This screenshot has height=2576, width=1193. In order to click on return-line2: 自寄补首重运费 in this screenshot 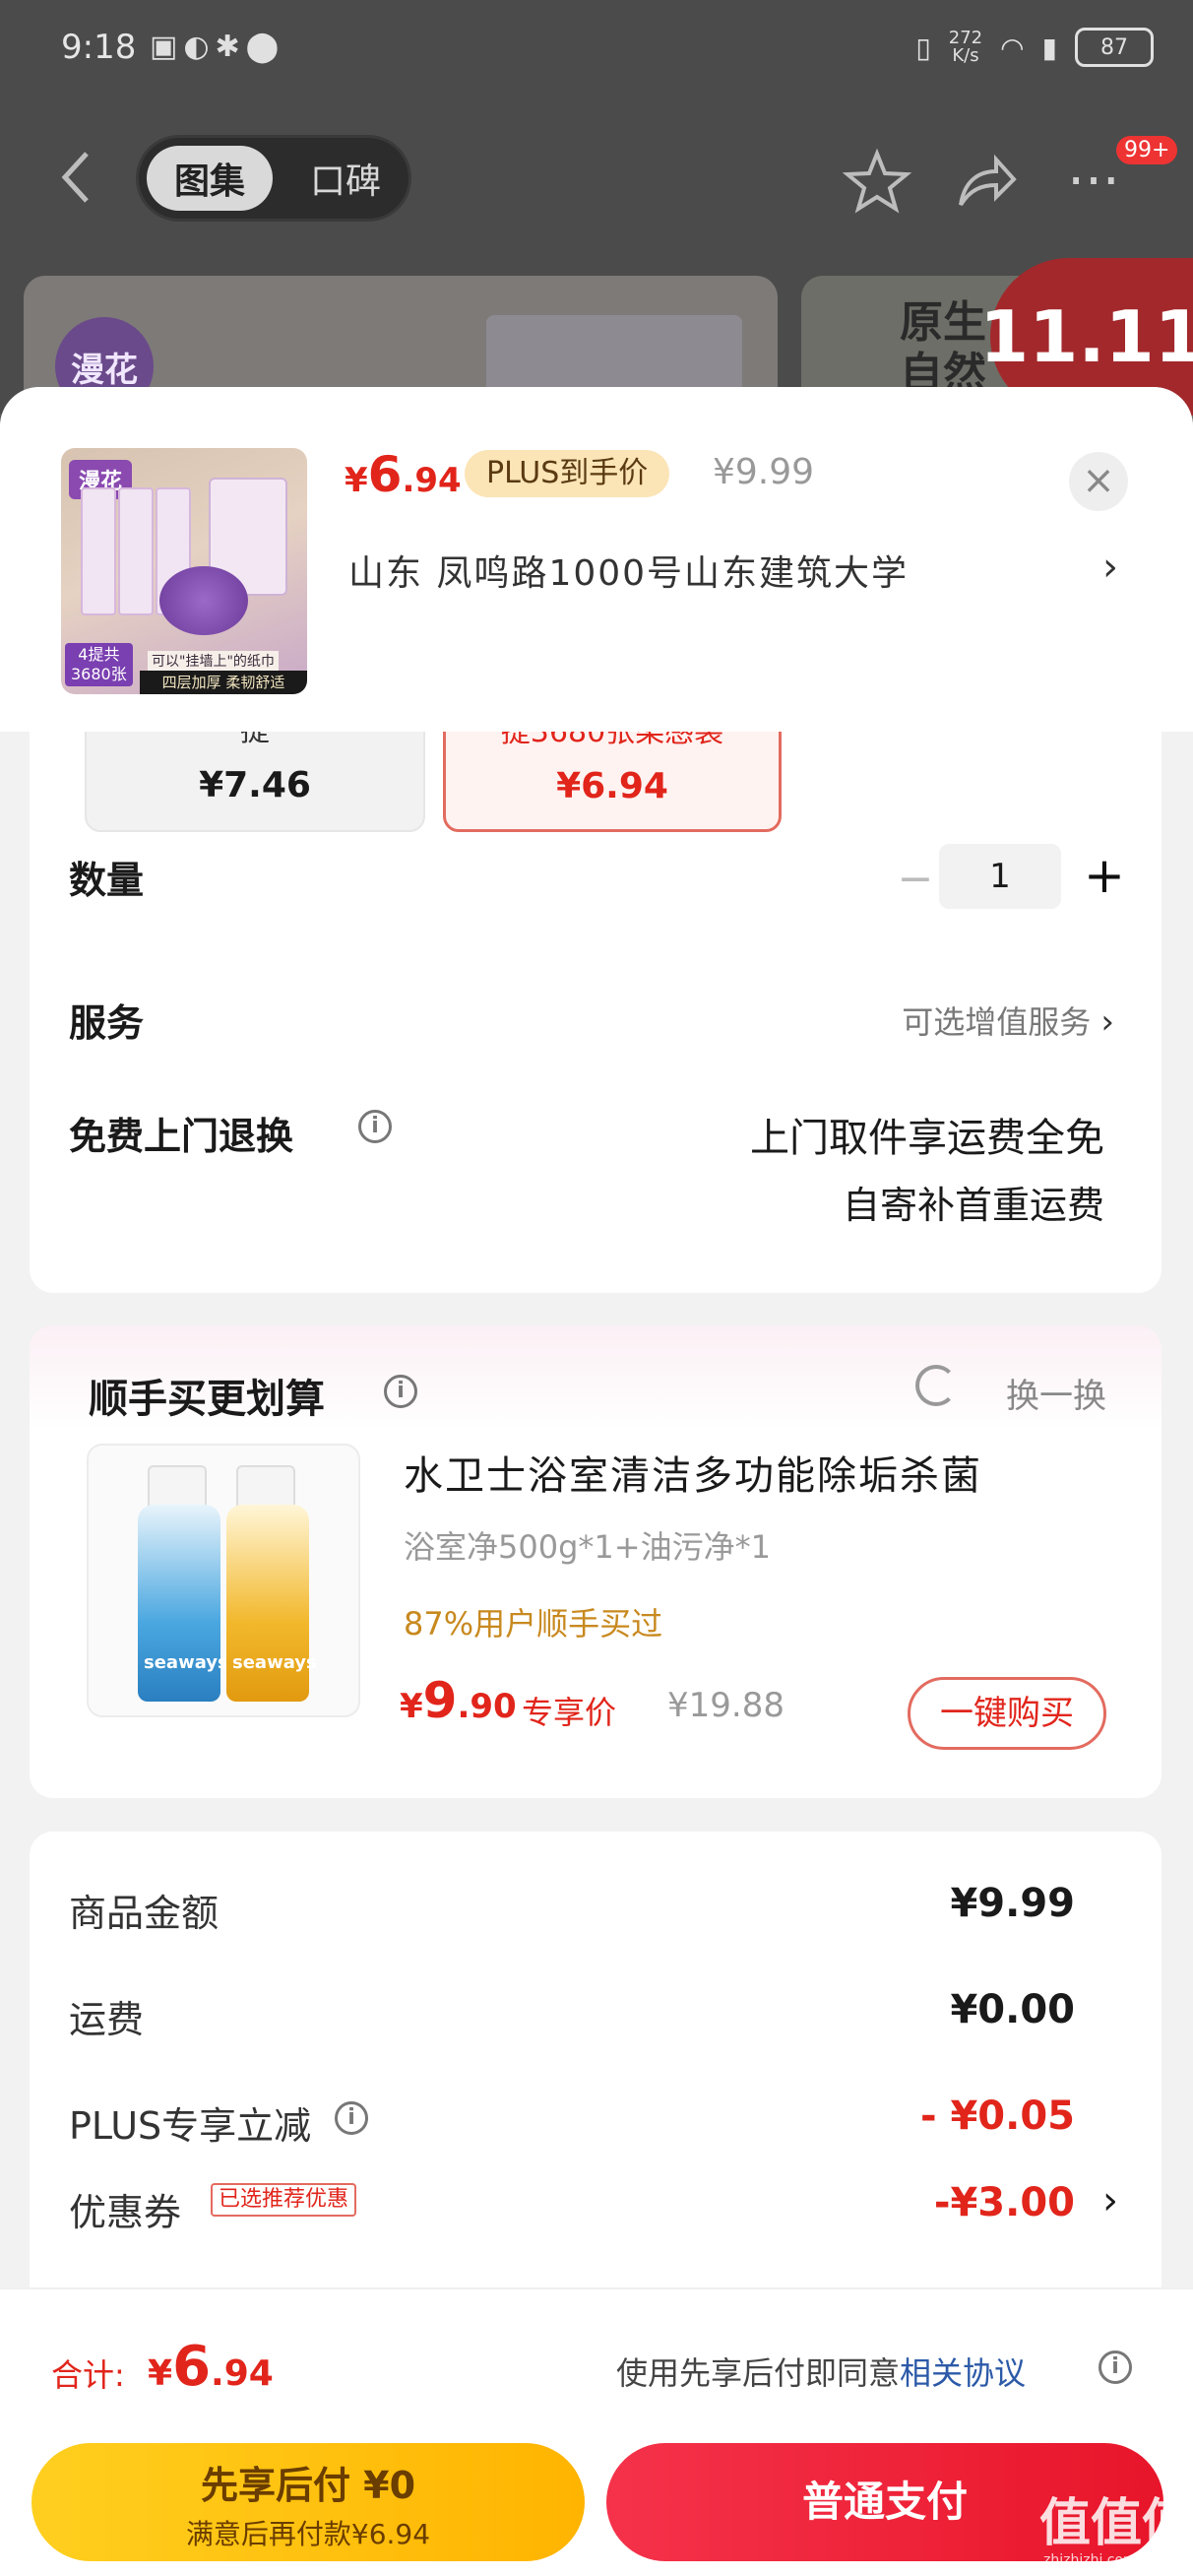, I will do `click(973, 1205)`.